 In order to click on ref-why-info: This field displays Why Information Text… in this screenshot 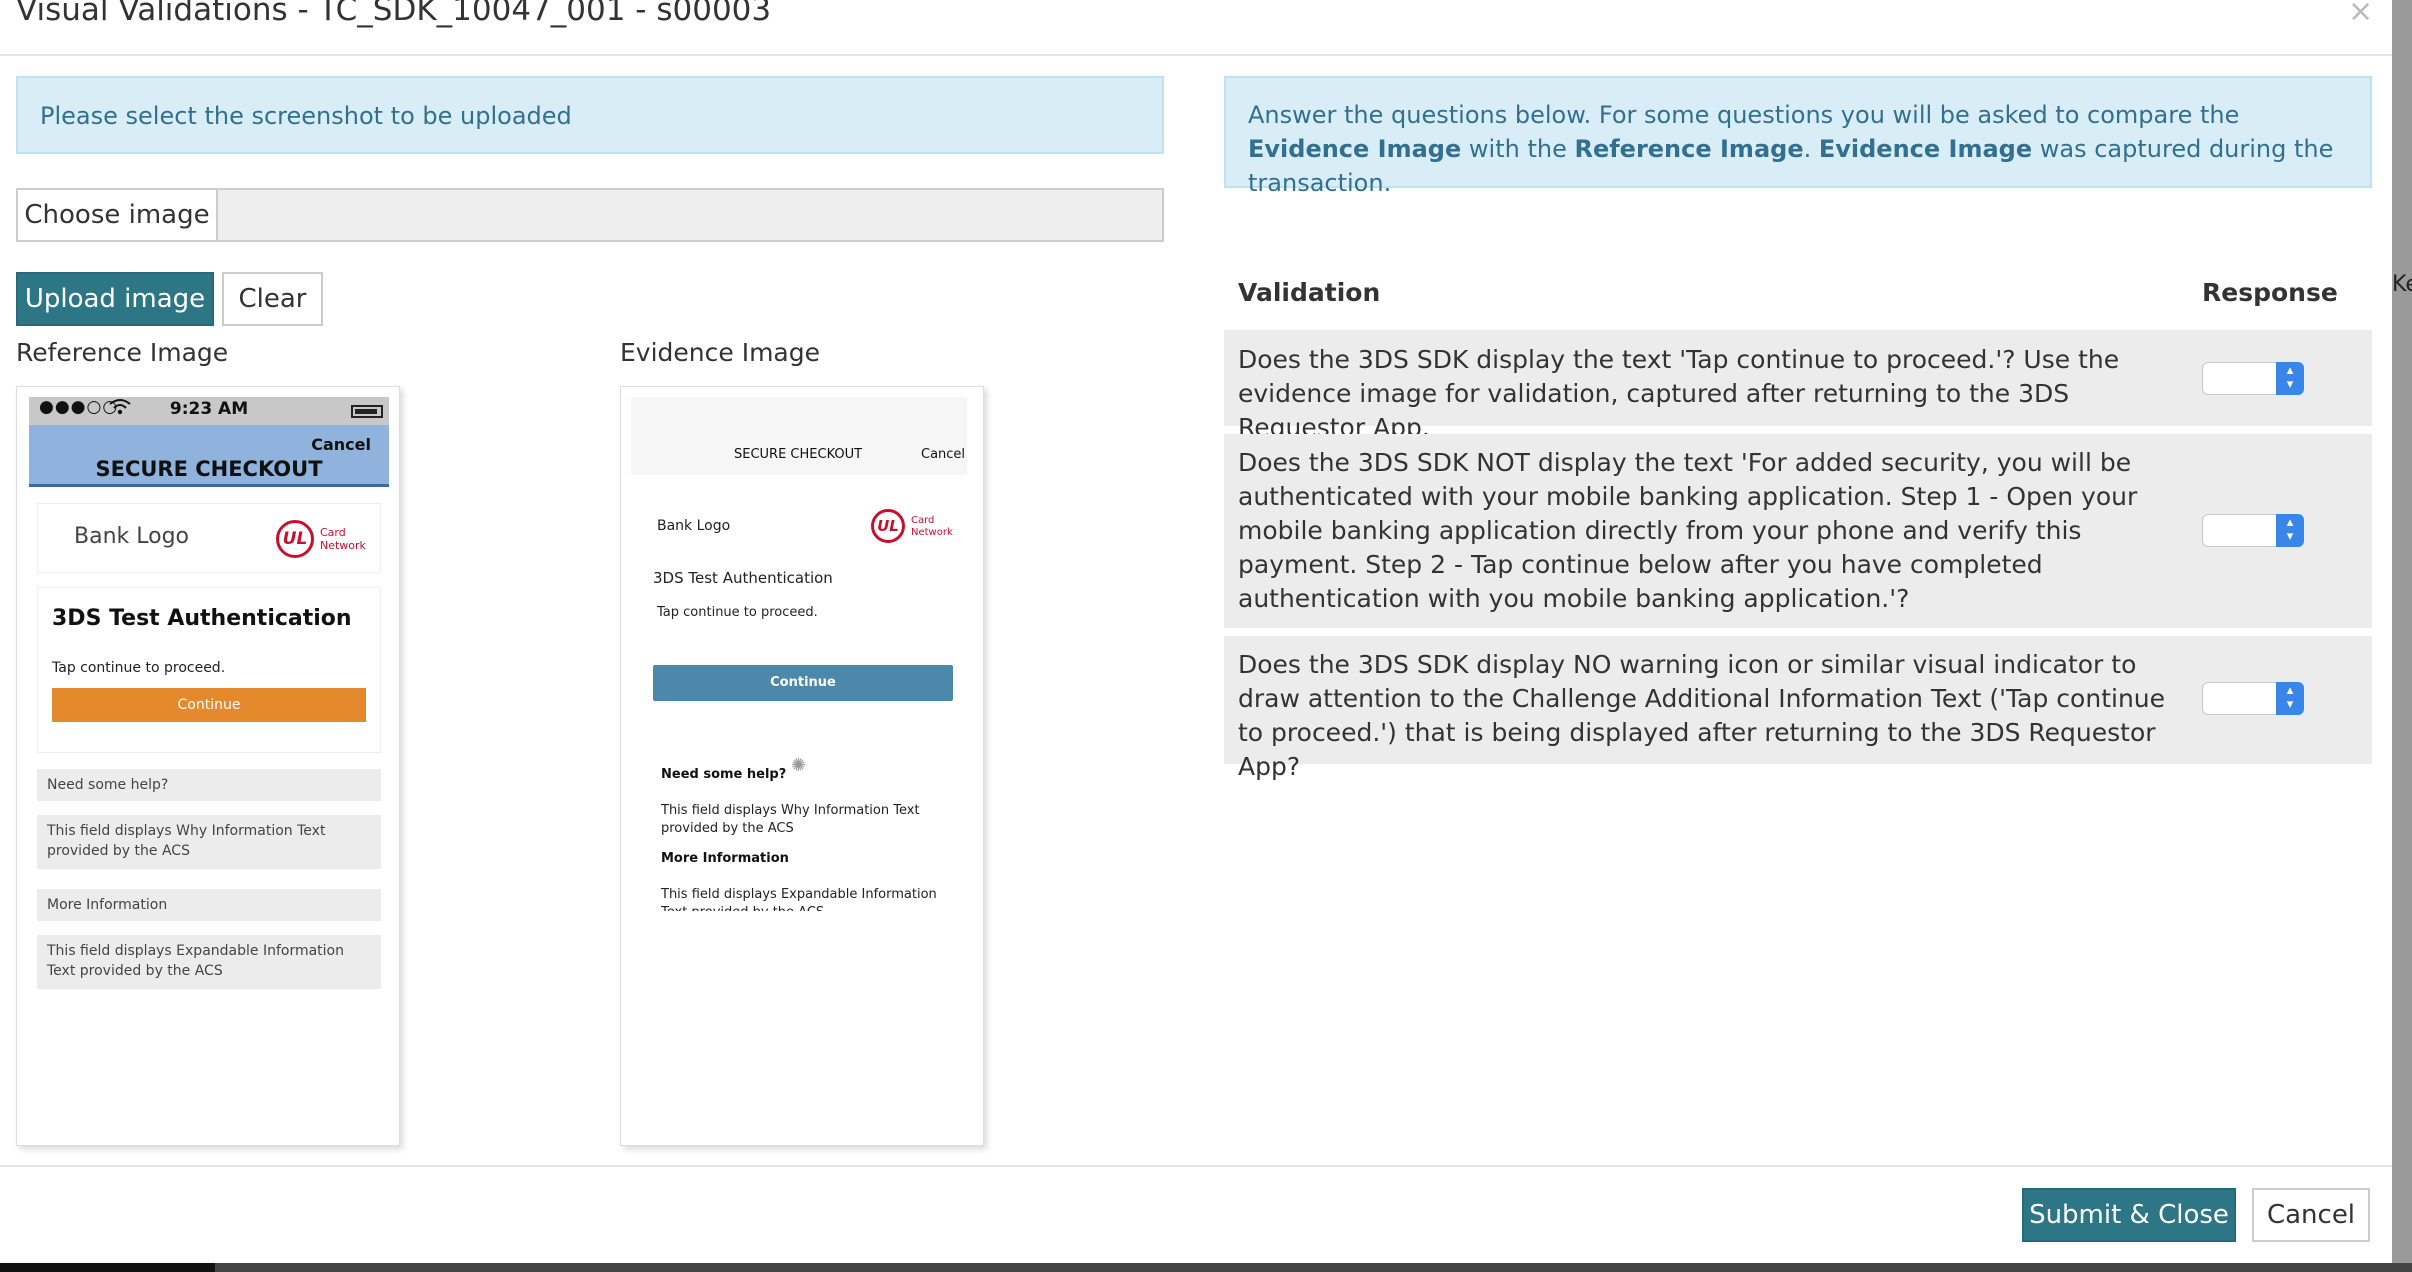, I will do `click(209, 842)`.